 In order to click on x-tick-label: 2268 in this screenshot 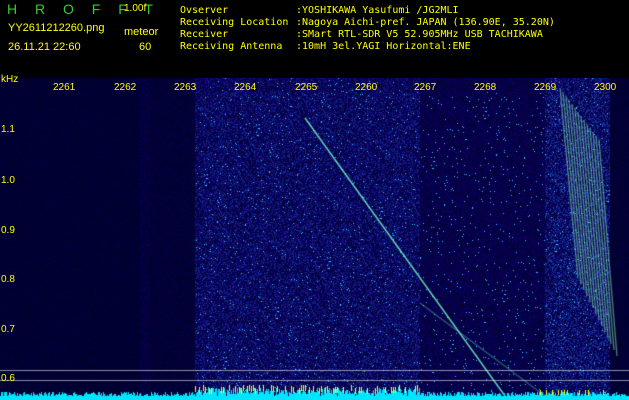, I will do `click(485, 87)`.